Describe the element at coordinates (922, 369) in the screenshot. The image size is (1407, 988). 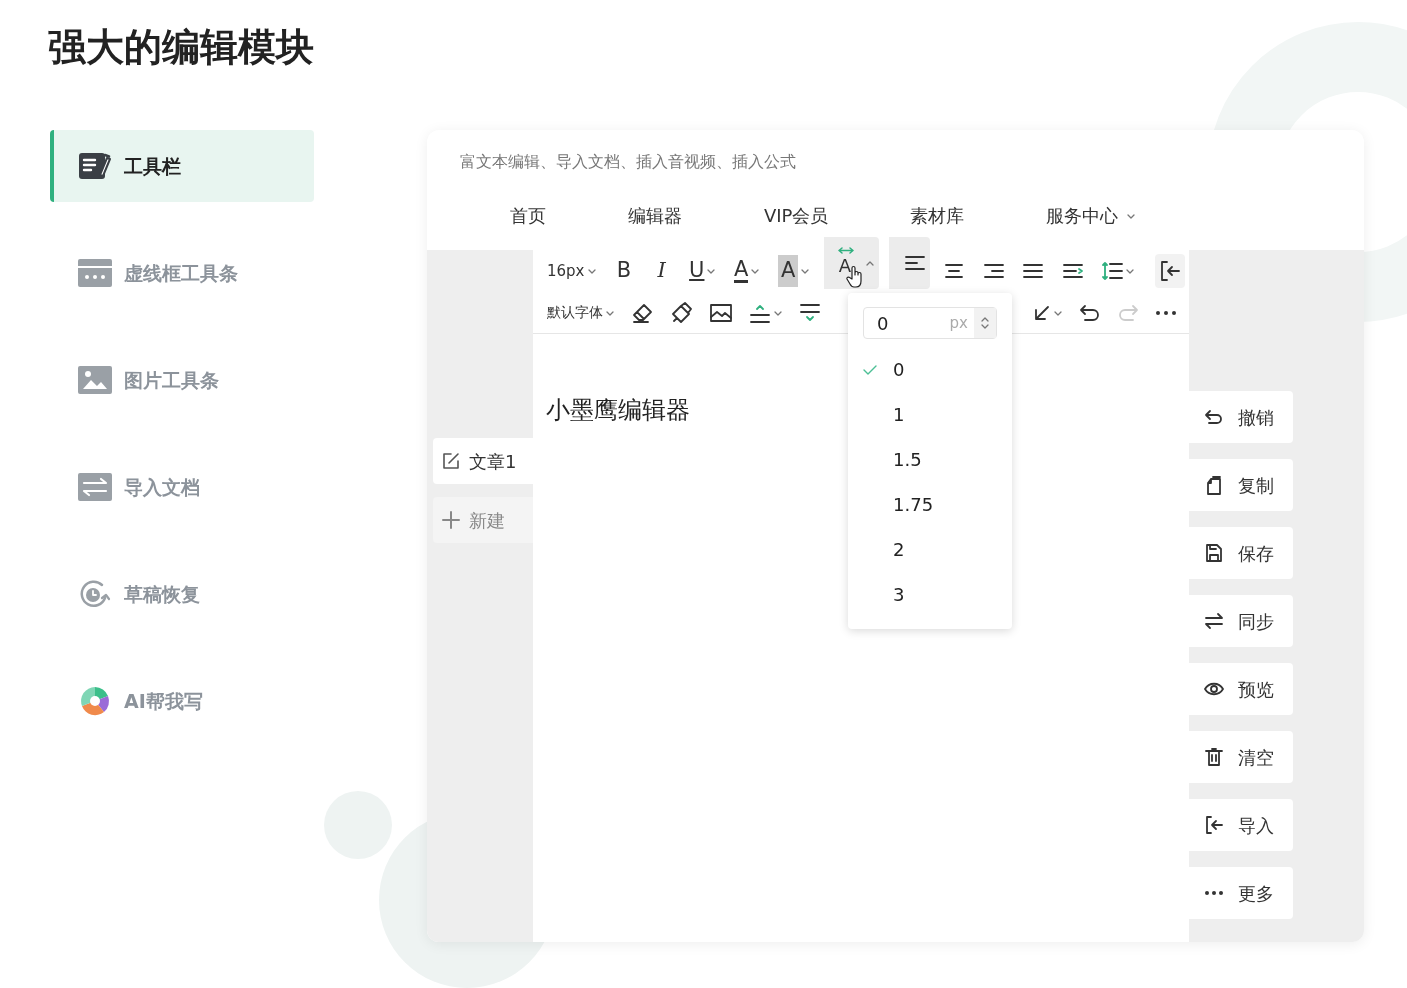
I see `dropdown-option: 0` at that location.